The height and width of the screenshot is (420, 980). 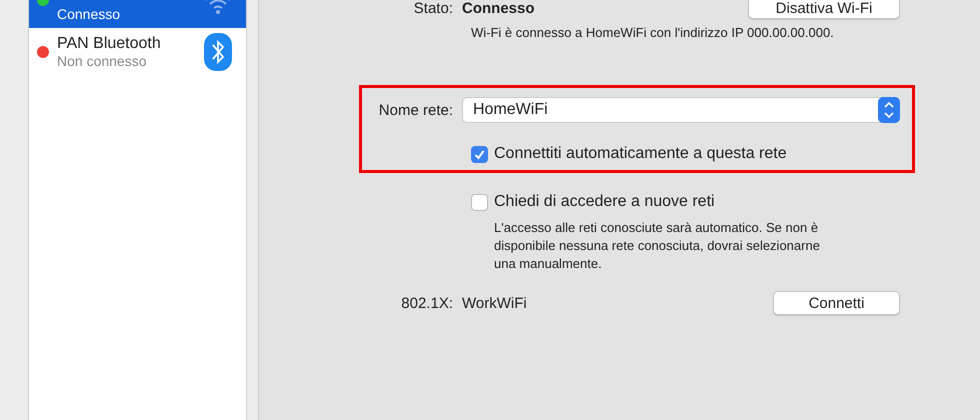 I want to click on service-status: Connesso, so click(x=89, y=14).